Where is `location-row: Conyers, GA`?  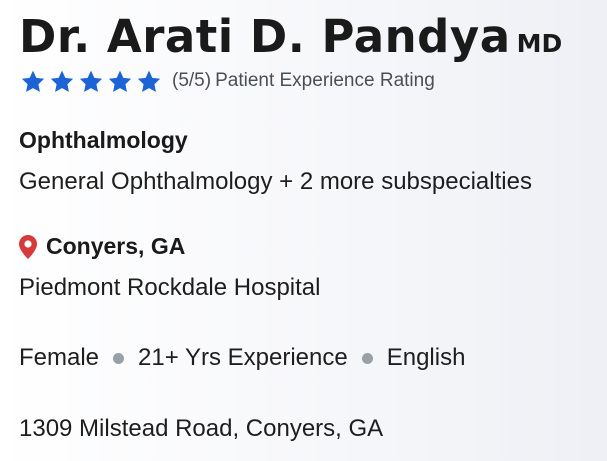 location-row: Conyers, GA is located at coordinates (102, 246).